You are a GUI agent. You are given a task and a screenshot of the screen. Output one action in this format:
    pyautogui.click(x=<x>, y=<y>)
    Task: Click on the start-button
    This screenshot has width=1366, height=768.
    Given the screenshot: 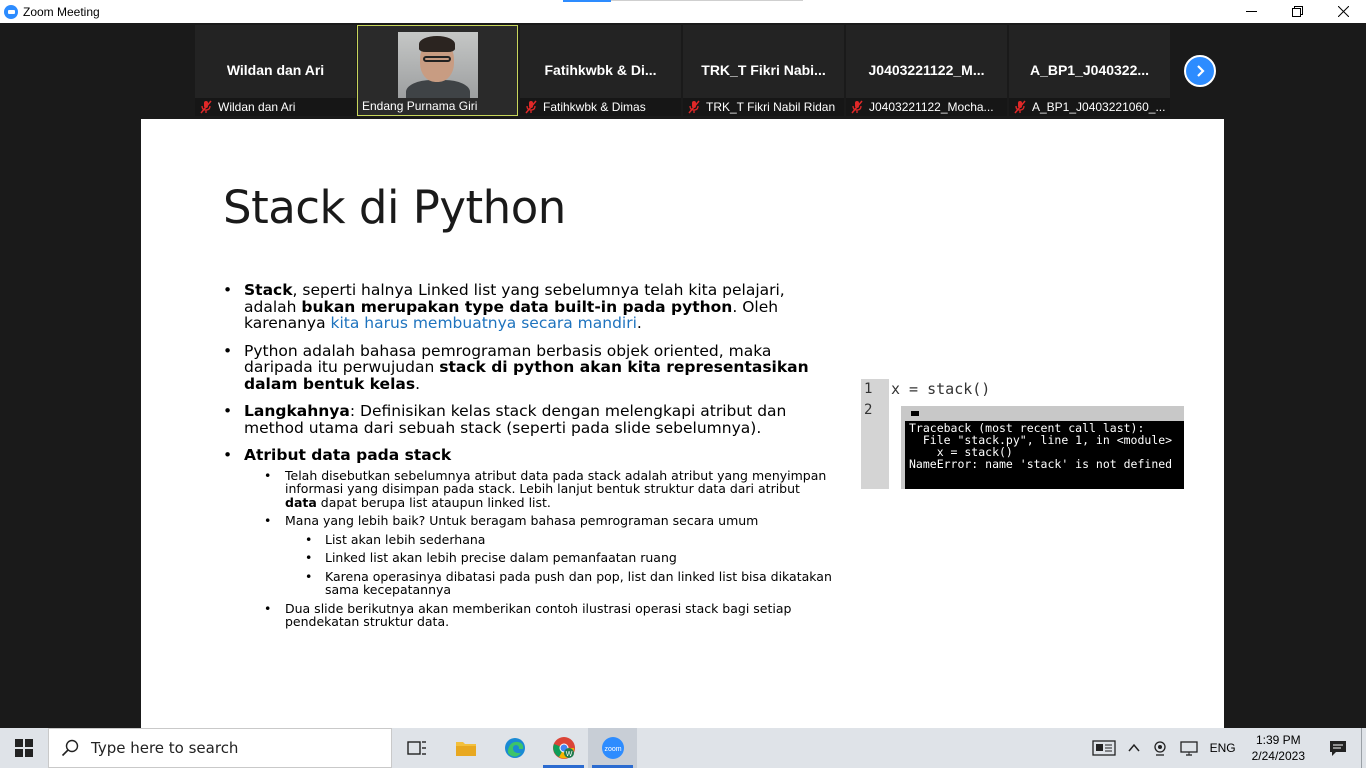 What is the action you would take?
    pyautogui.click(x=24, y=748)
    